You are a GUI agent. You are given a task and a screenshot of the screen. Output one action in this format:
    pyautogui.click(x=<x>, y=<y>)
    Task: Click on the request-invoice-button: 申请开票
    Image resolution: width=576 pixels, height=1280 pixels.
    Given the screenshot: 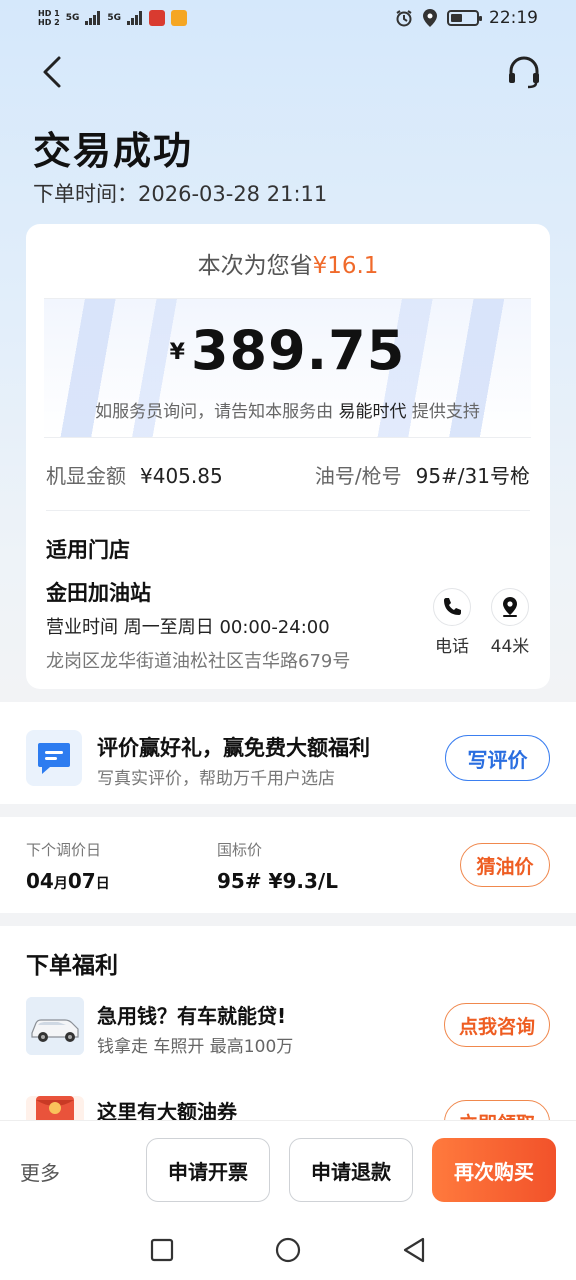 What is the action you would take?
    pyautogui.click(x=208, y=1170)
    